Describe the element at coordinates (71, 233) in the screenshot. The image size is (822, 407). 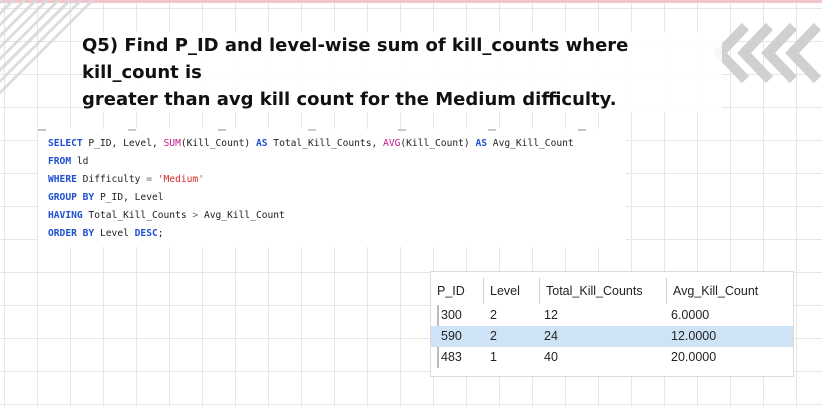
I see `kw-order-by: ORDER BY` at that location.